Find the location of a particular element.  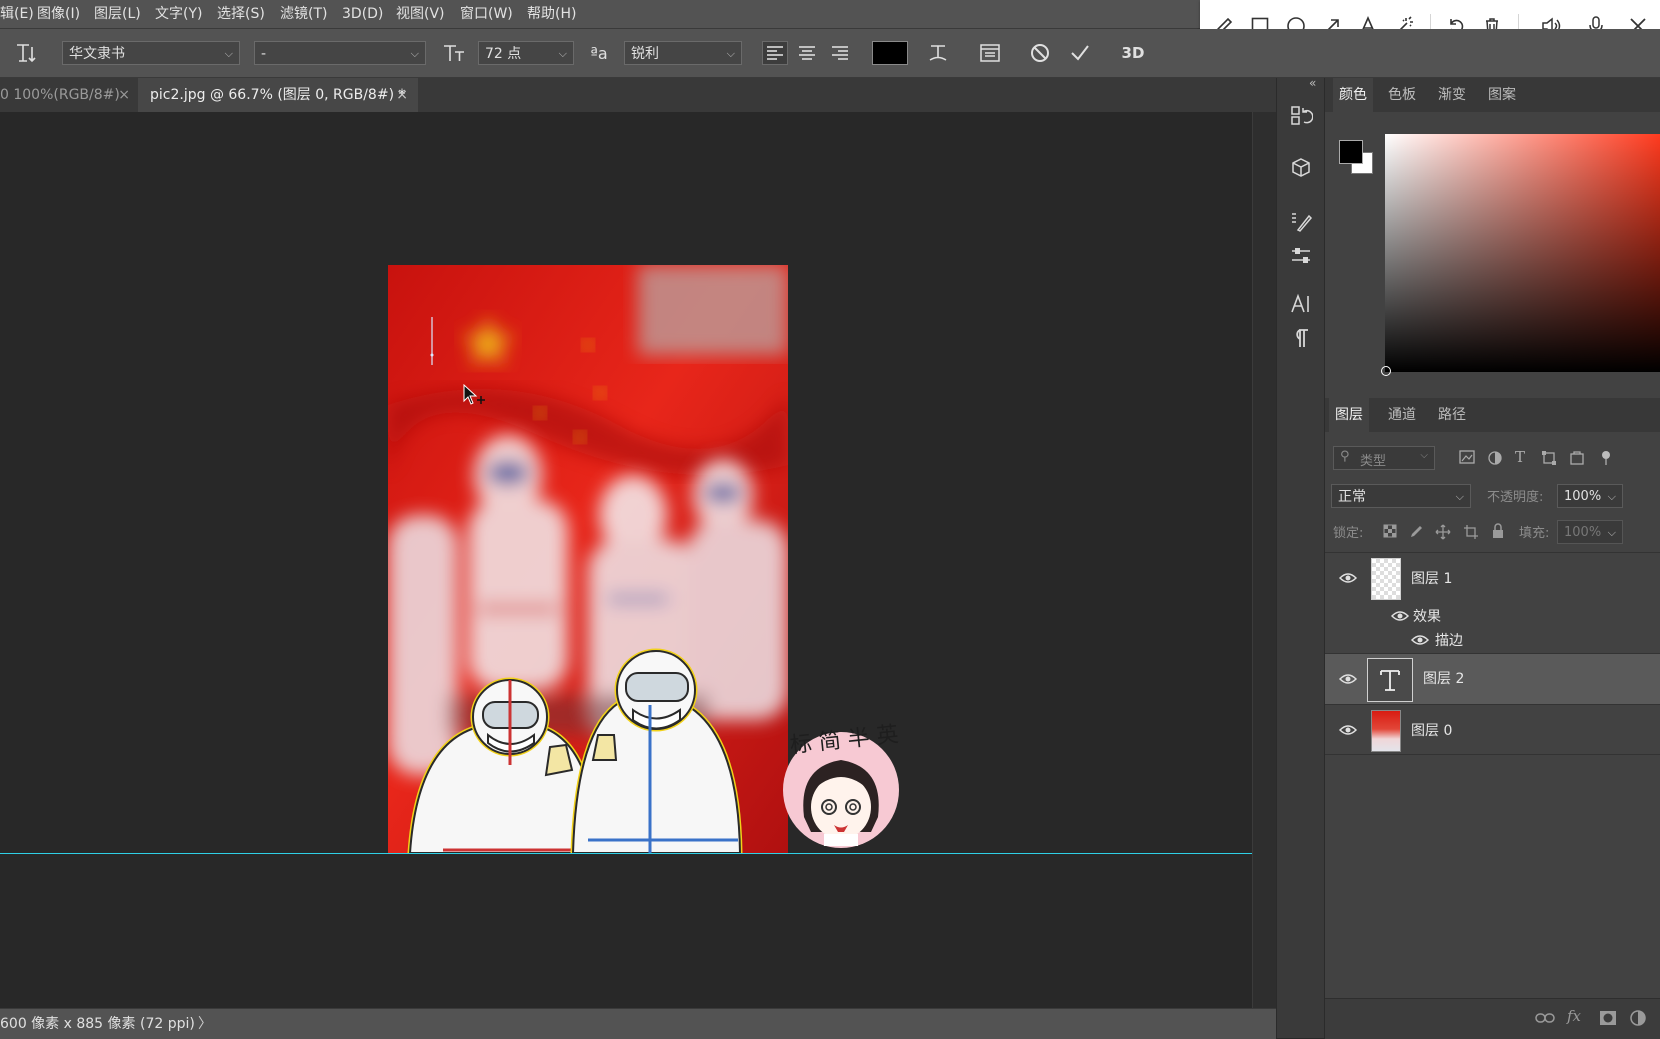

tab-paths: 路径 is located at coordinates (1452, 415).